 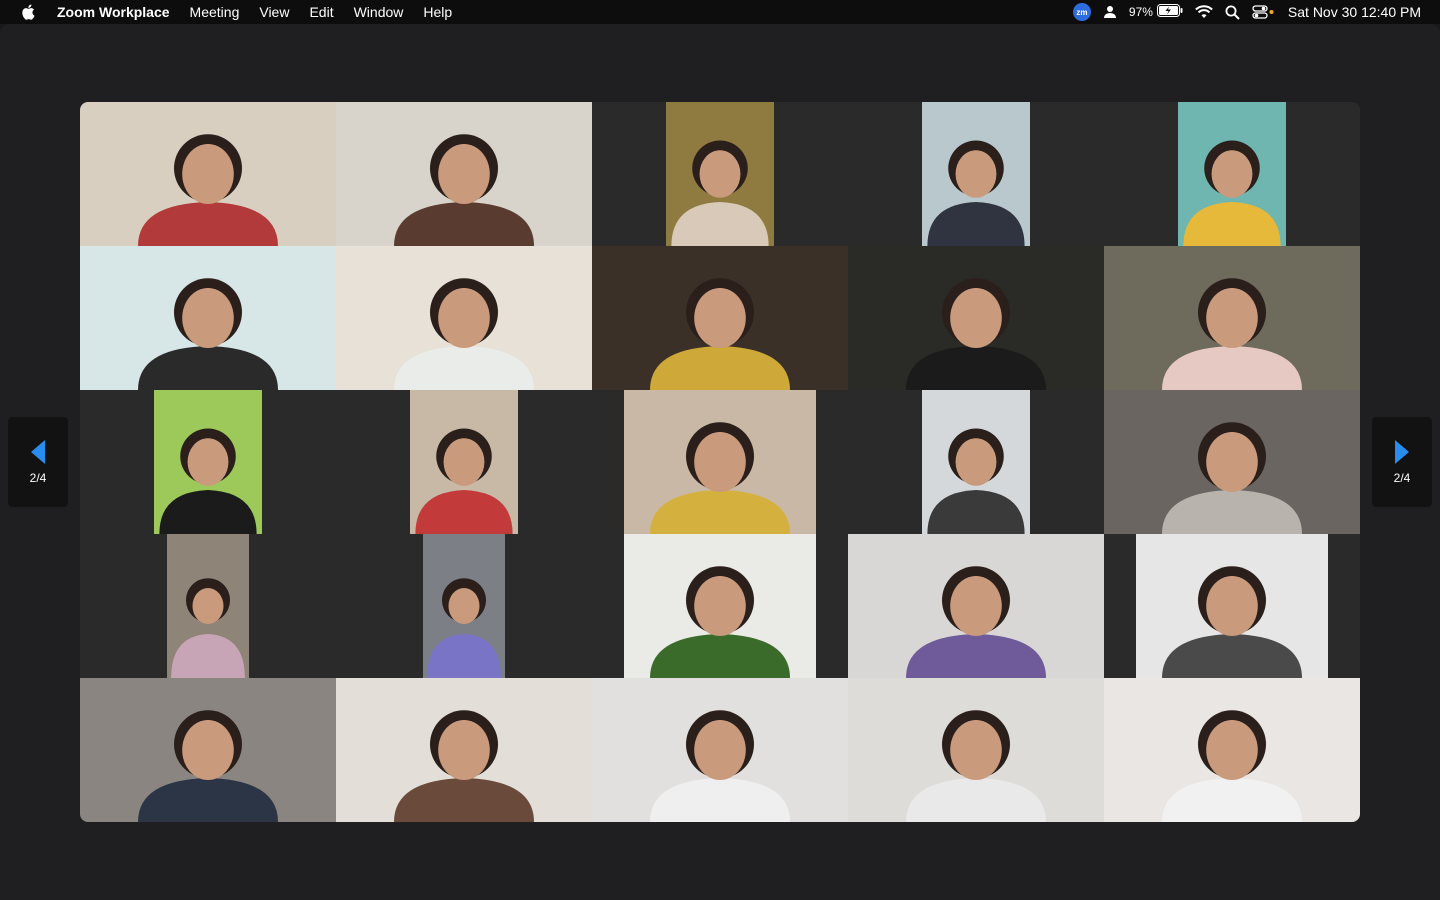 I want to click on chevron-left-icon, so click(x=38, y=452).